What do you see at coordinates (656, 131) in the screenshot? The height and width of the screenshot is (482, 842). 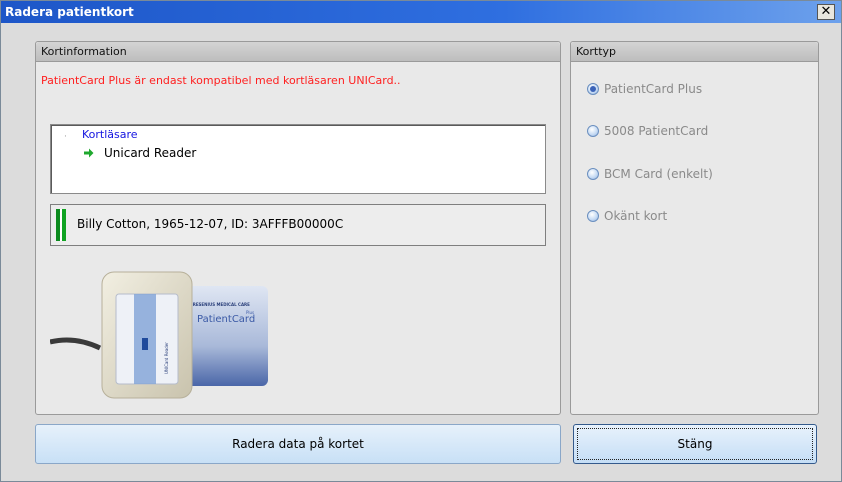 I see `radio-label: 5008 PatientCard` at bounding box center [656, 131].